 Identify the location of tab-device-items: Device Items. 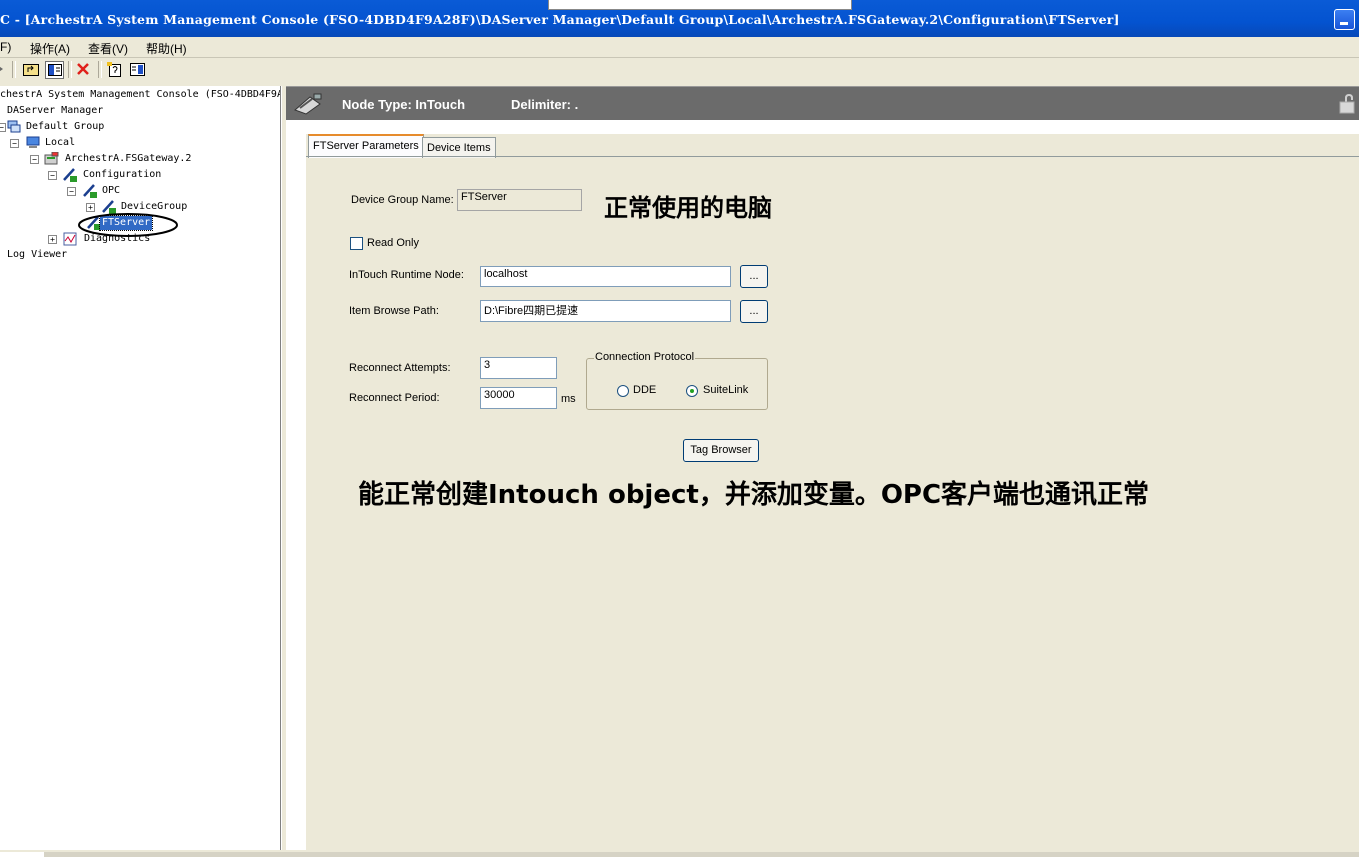
(459, 147).